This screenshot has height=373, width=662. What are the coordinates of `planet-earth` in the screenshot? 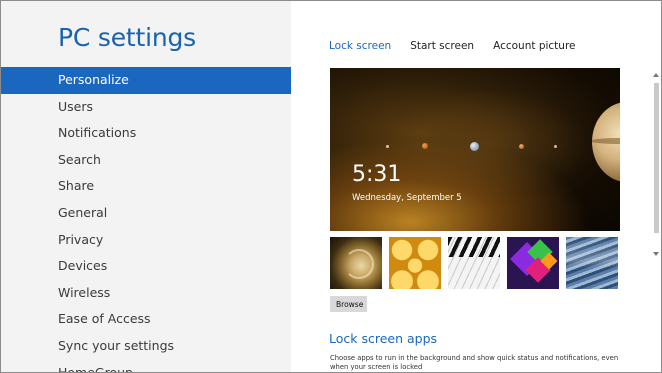 It's located at (474, 146).